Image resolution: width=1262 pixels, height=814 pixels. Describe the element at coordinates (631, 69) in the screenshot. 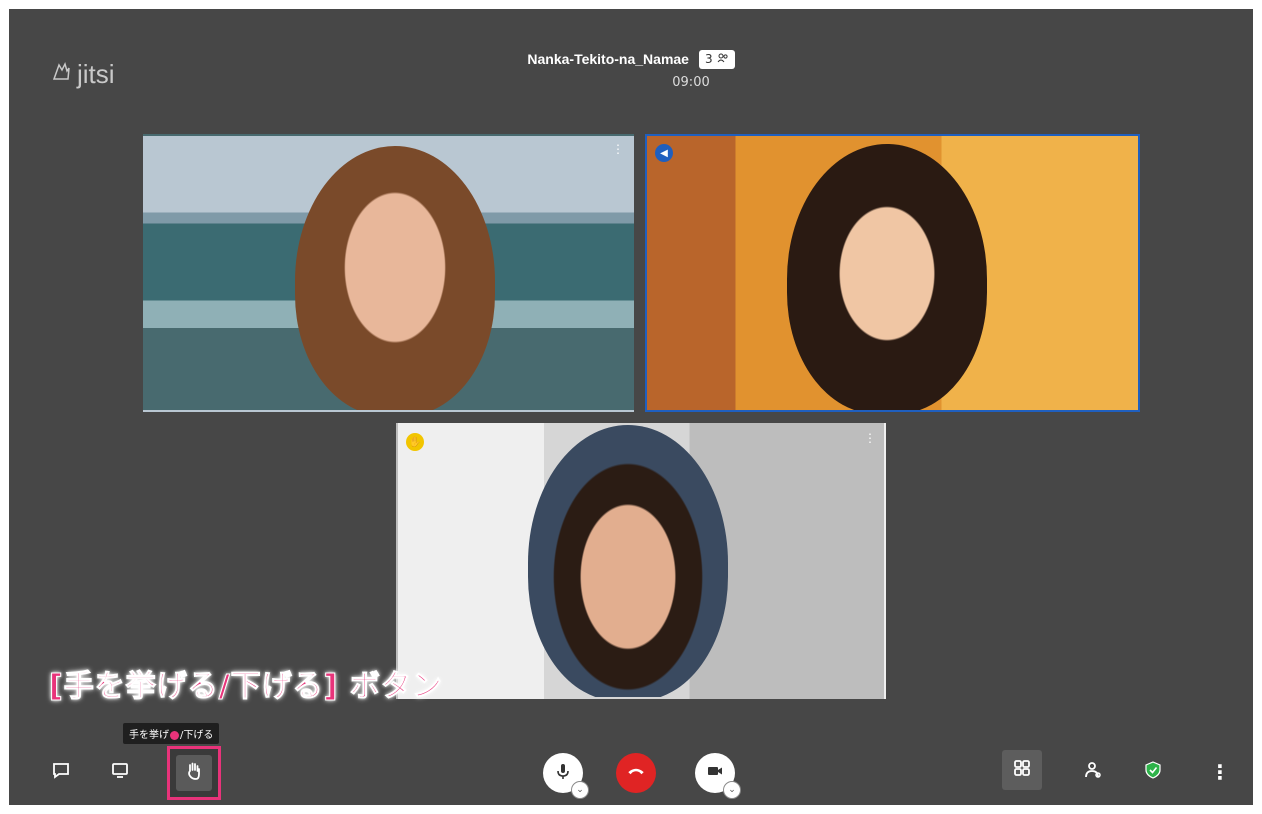

I see `meeting-header: Nanka-Tekito-na_Namae 3 09:00` at that location.